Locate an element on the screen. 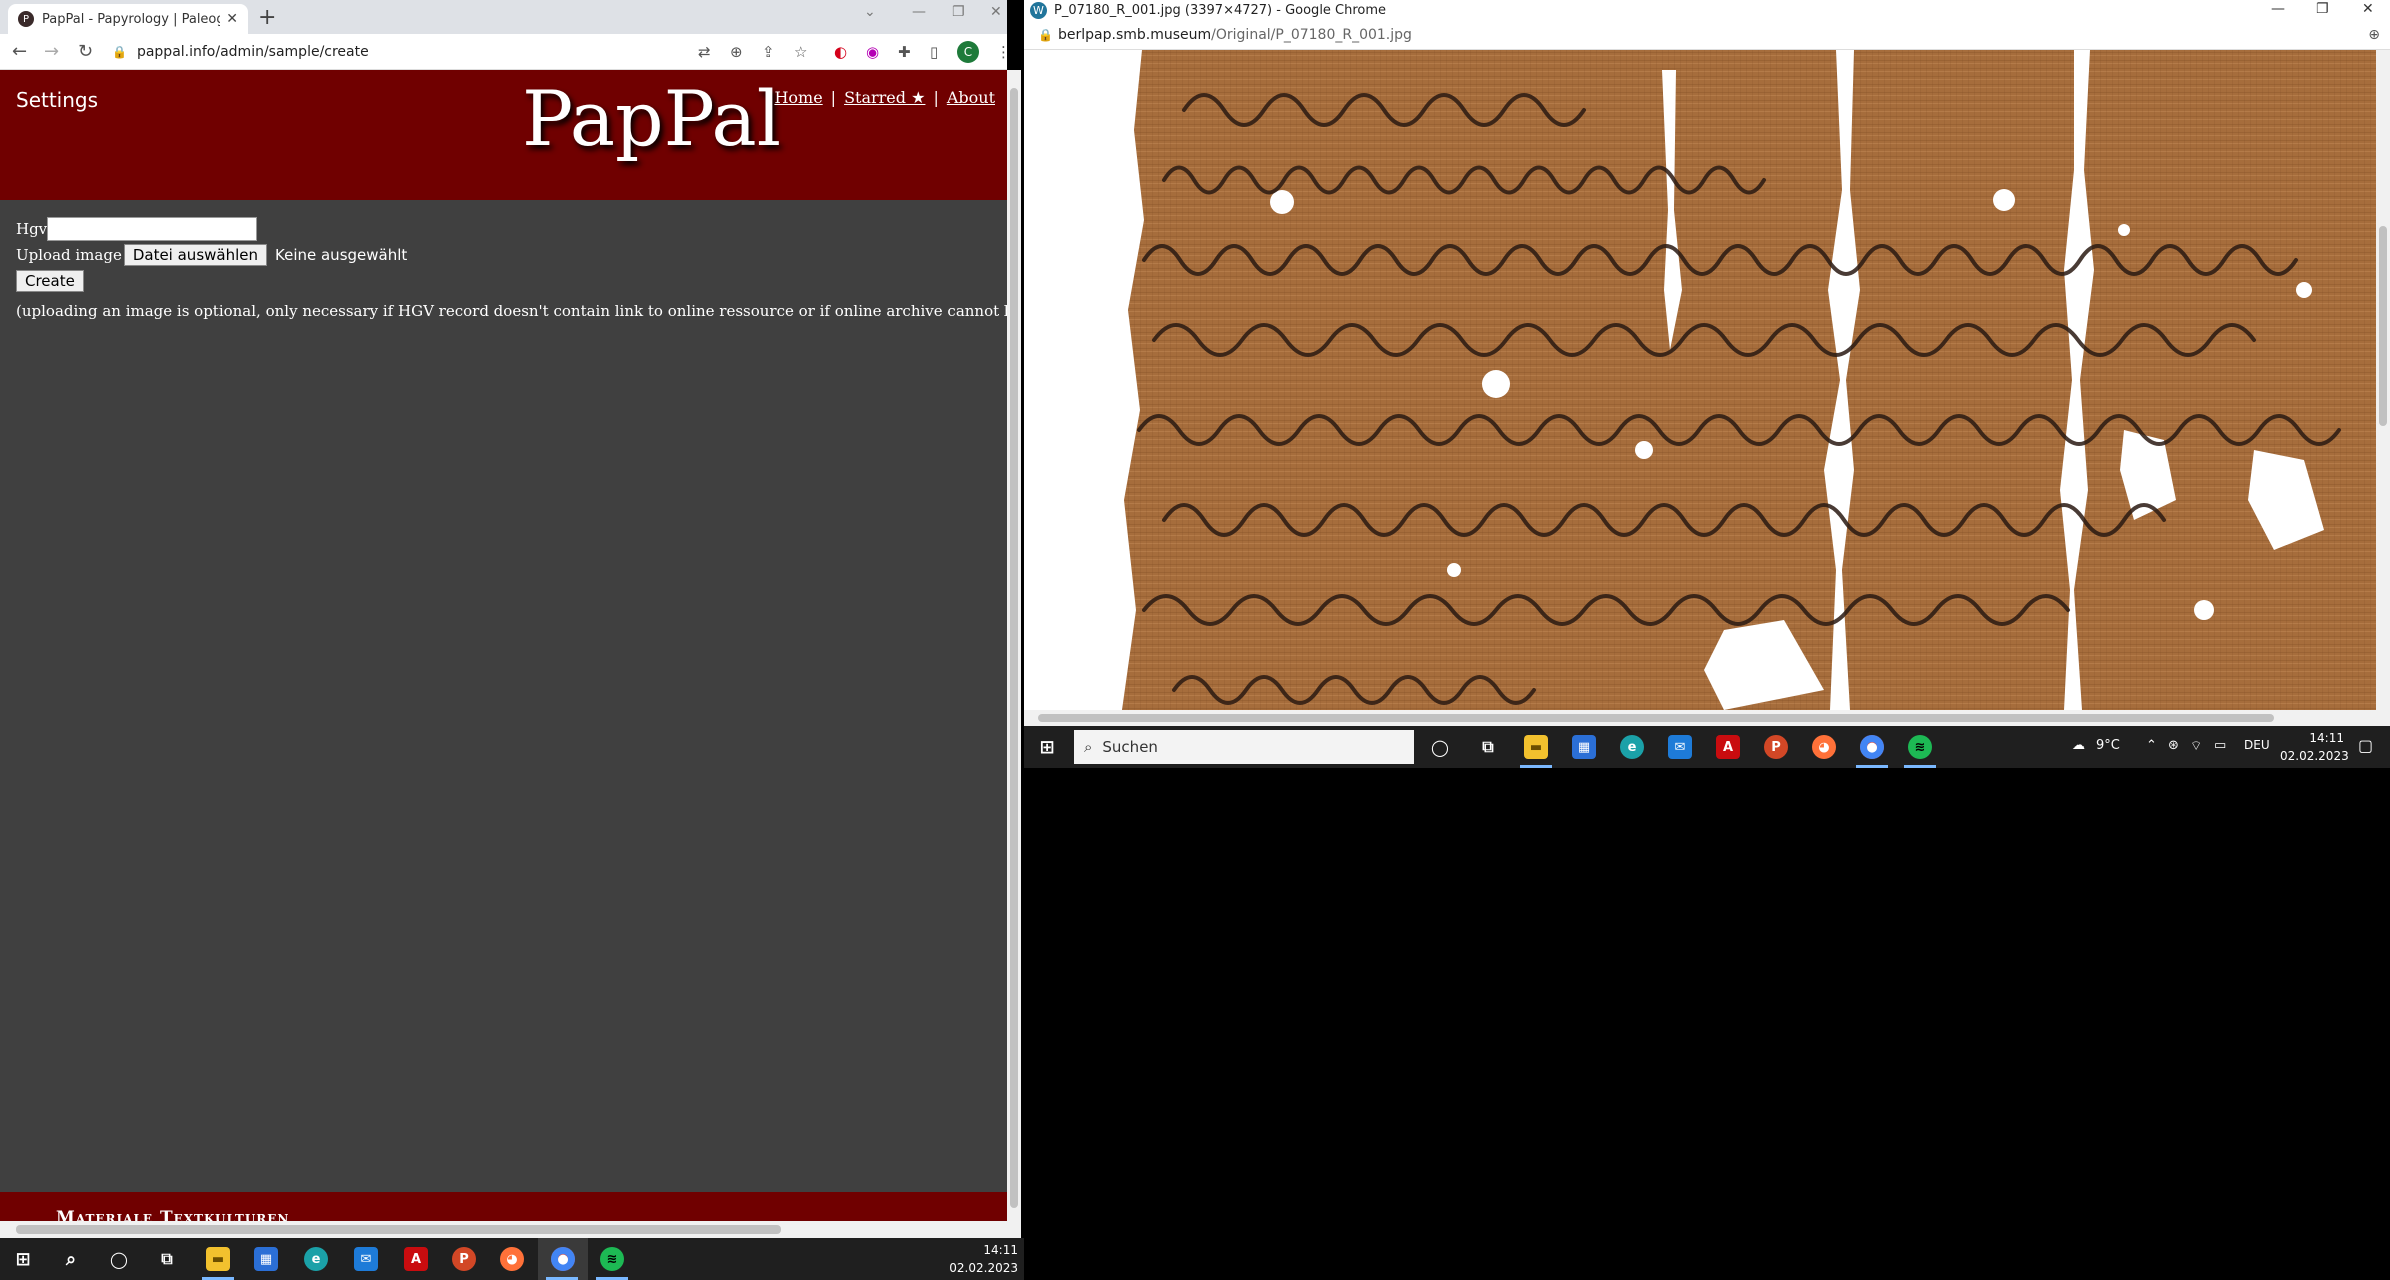 The height and width of the screenshot is (1280, 2390). weather-icon: ☁ is located at coordinates (2078, 745).